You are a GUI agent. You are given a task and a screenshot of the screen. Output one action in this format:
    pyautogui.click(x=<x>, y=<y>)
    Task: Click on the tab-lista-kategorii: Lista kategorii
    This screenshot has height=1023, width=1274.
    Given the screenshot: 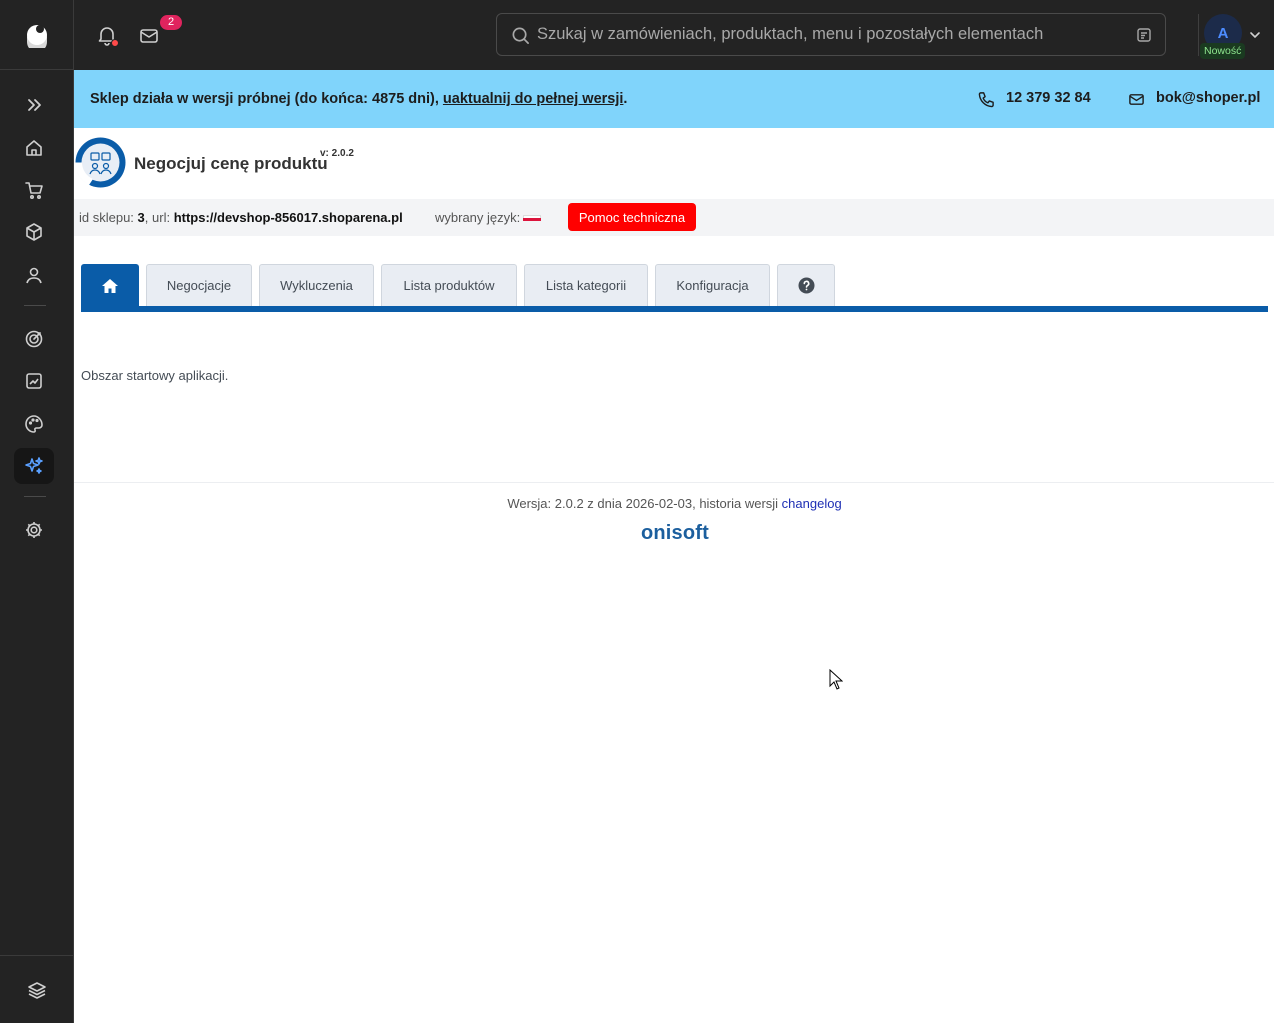 What is the action you would take?
    pyautogui.click(x=586, y=285)
    